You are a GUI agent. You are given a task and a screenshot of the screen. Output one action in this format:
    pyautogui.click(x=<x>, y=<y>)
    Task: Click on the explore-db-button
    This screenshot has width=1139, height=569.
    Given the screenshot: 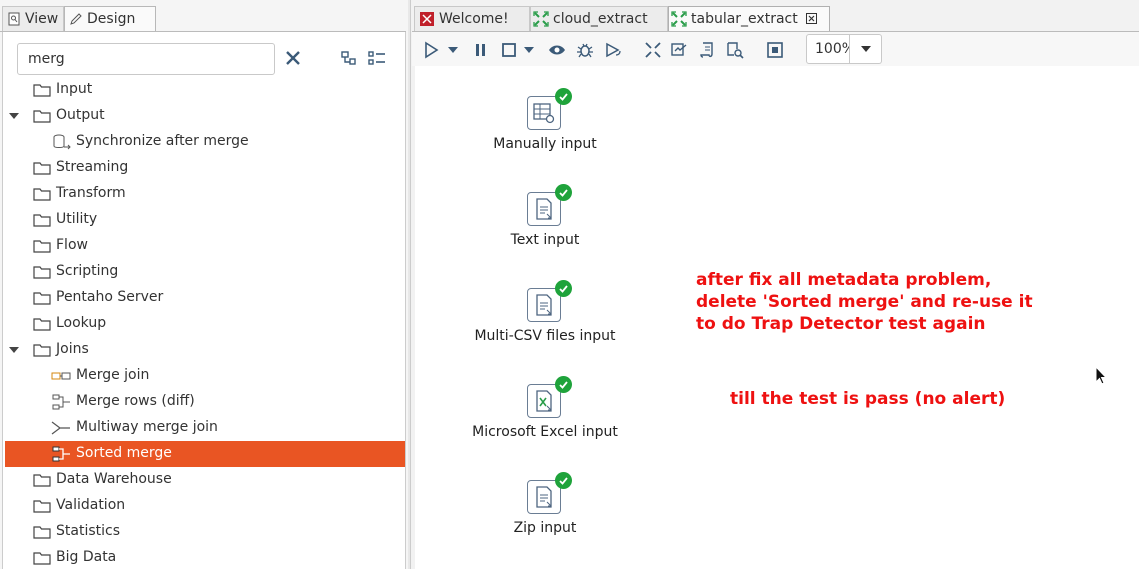 What is the action you would take?
    pyautogui.click(x=735, y=50)
    